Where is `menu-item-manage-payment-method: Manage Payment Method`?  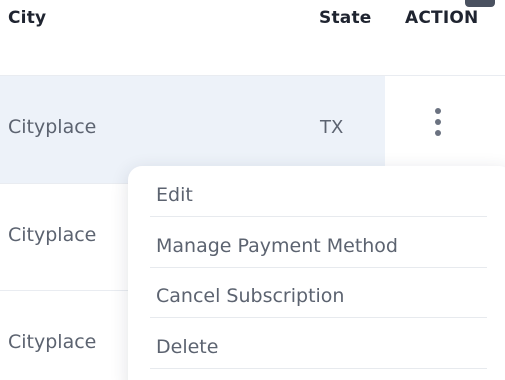
menu-item-manage-payment-method: Manage Payment Method is located at coordinates (318, 242).